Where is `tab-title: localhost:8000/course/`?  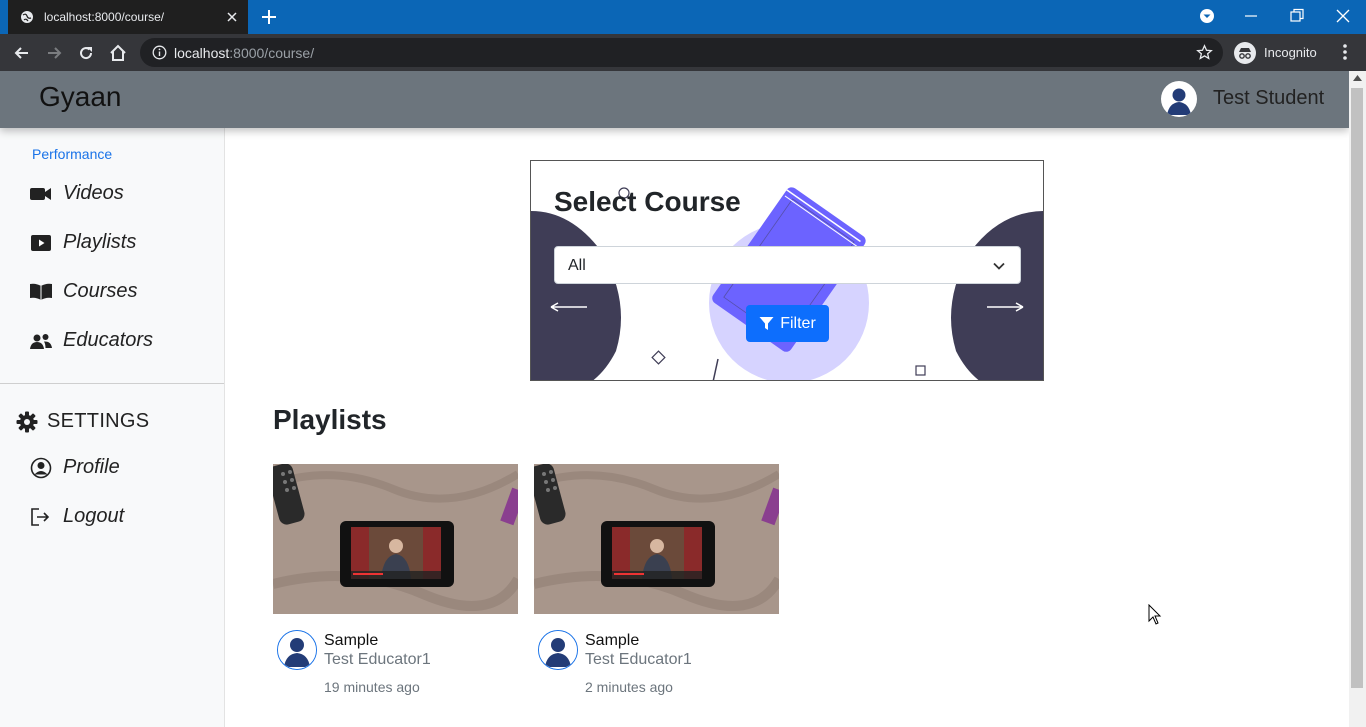 tab-title: localhost:8000/course/ is located at coordinates (104, 17).